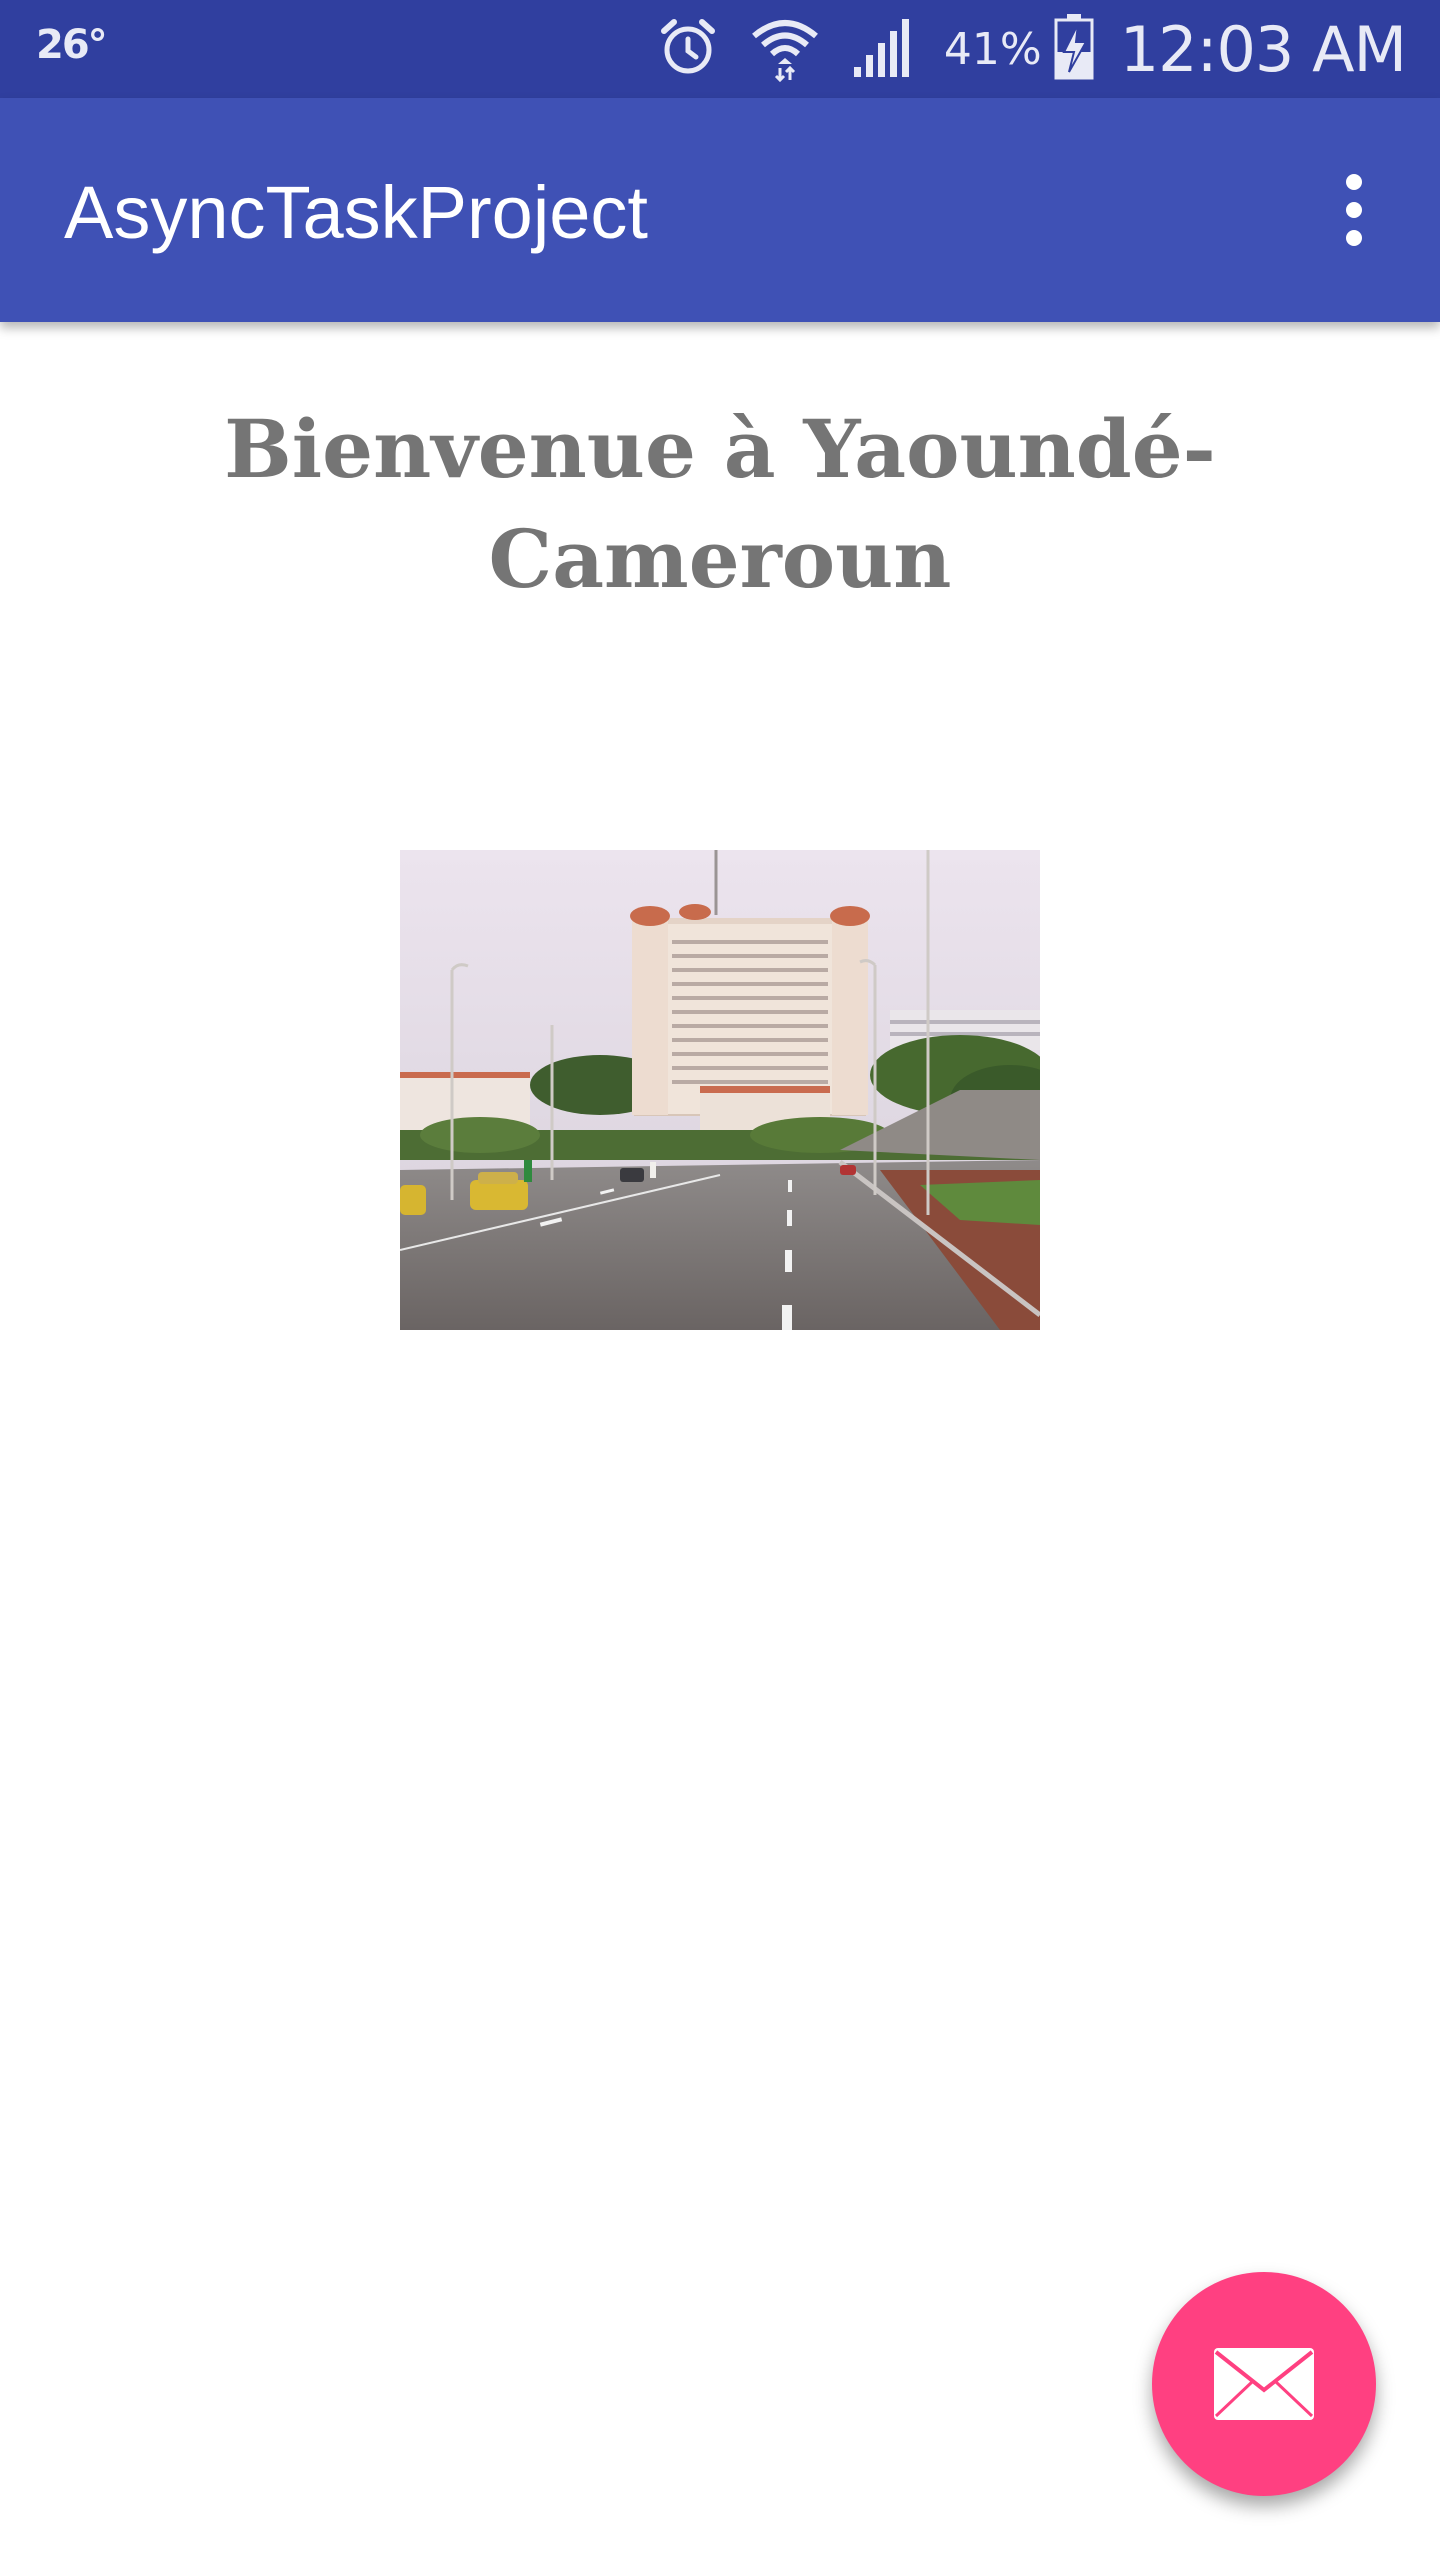 This screenshot has height=2560, width=1440. What do you see at coordinates (1263, 49) in the screenshot?
I see `clock: 12:03 AM` at bounding box center [1263, 49].